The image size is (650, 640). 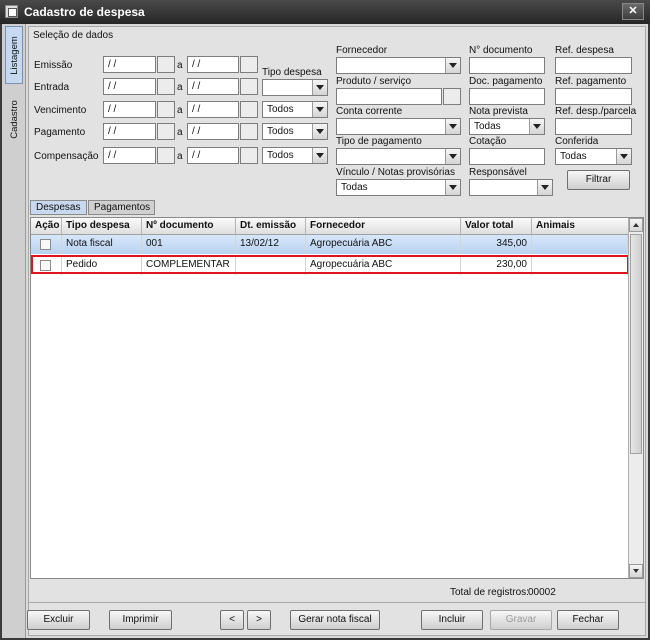 I want to click on side-tab-cadastro-label: Cadastro, so click(x=14, y=119).